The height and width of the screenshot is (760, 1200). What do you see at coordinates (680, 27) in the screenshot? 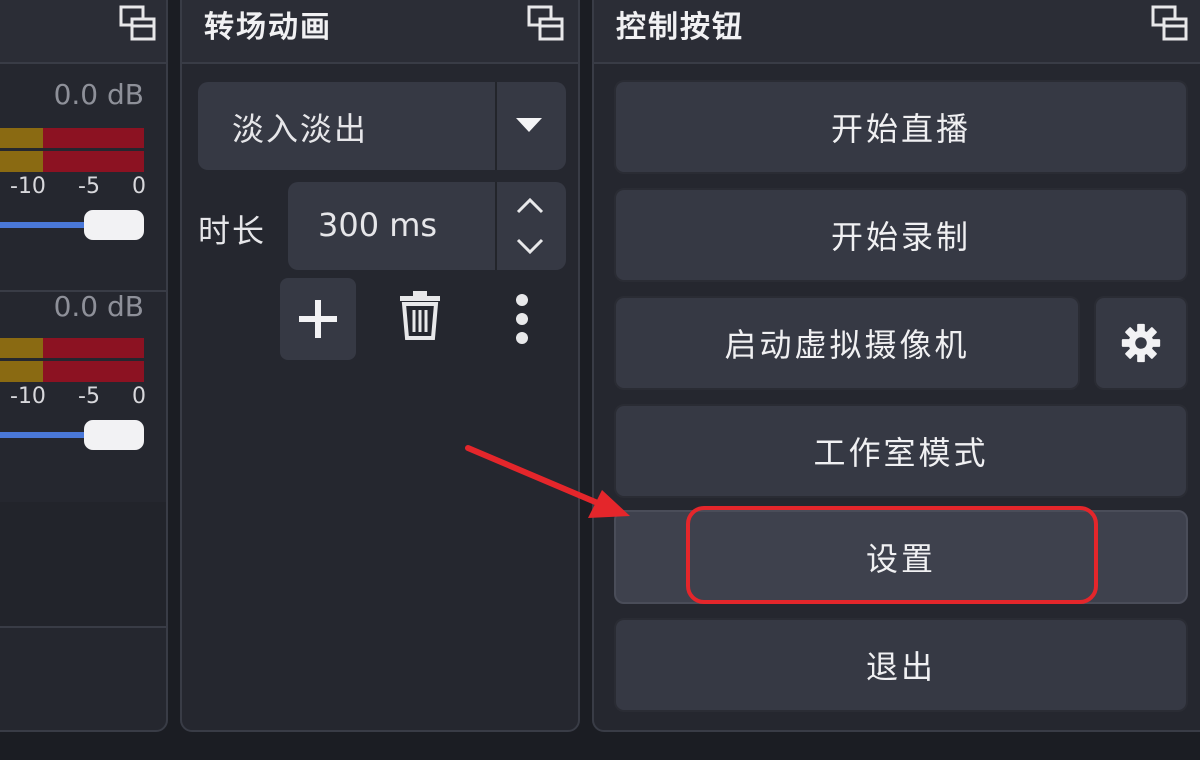
I see `dock-title: 控制按钮` at bounding box center [680, 27].